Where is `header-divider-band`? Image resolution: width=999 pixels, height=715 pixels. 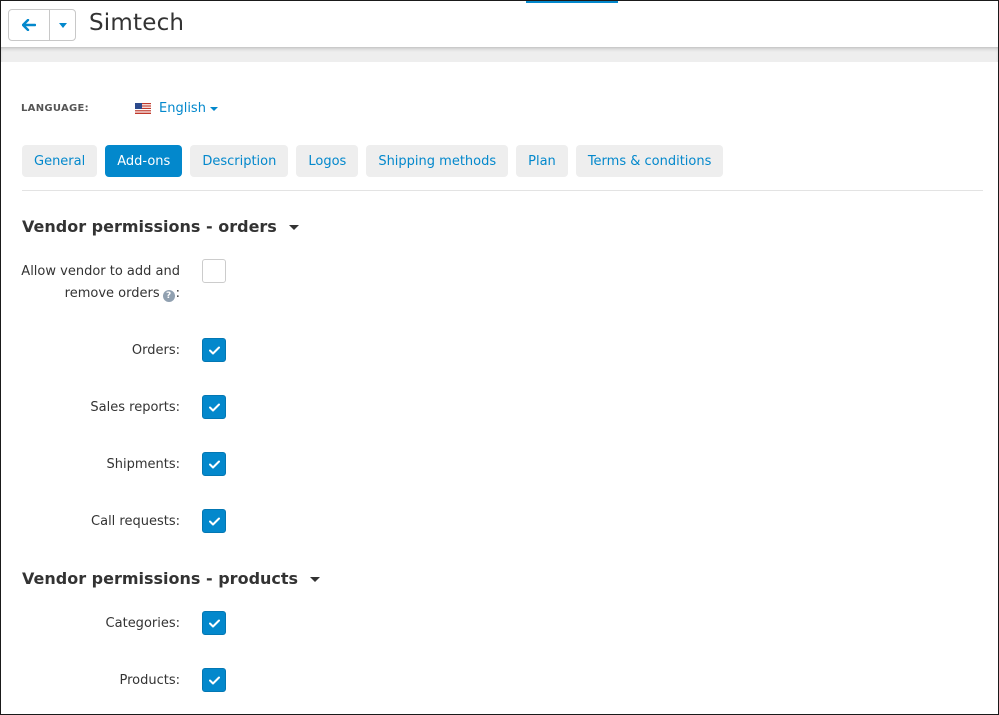 header-divider-band is located at coordinates (499, 54).